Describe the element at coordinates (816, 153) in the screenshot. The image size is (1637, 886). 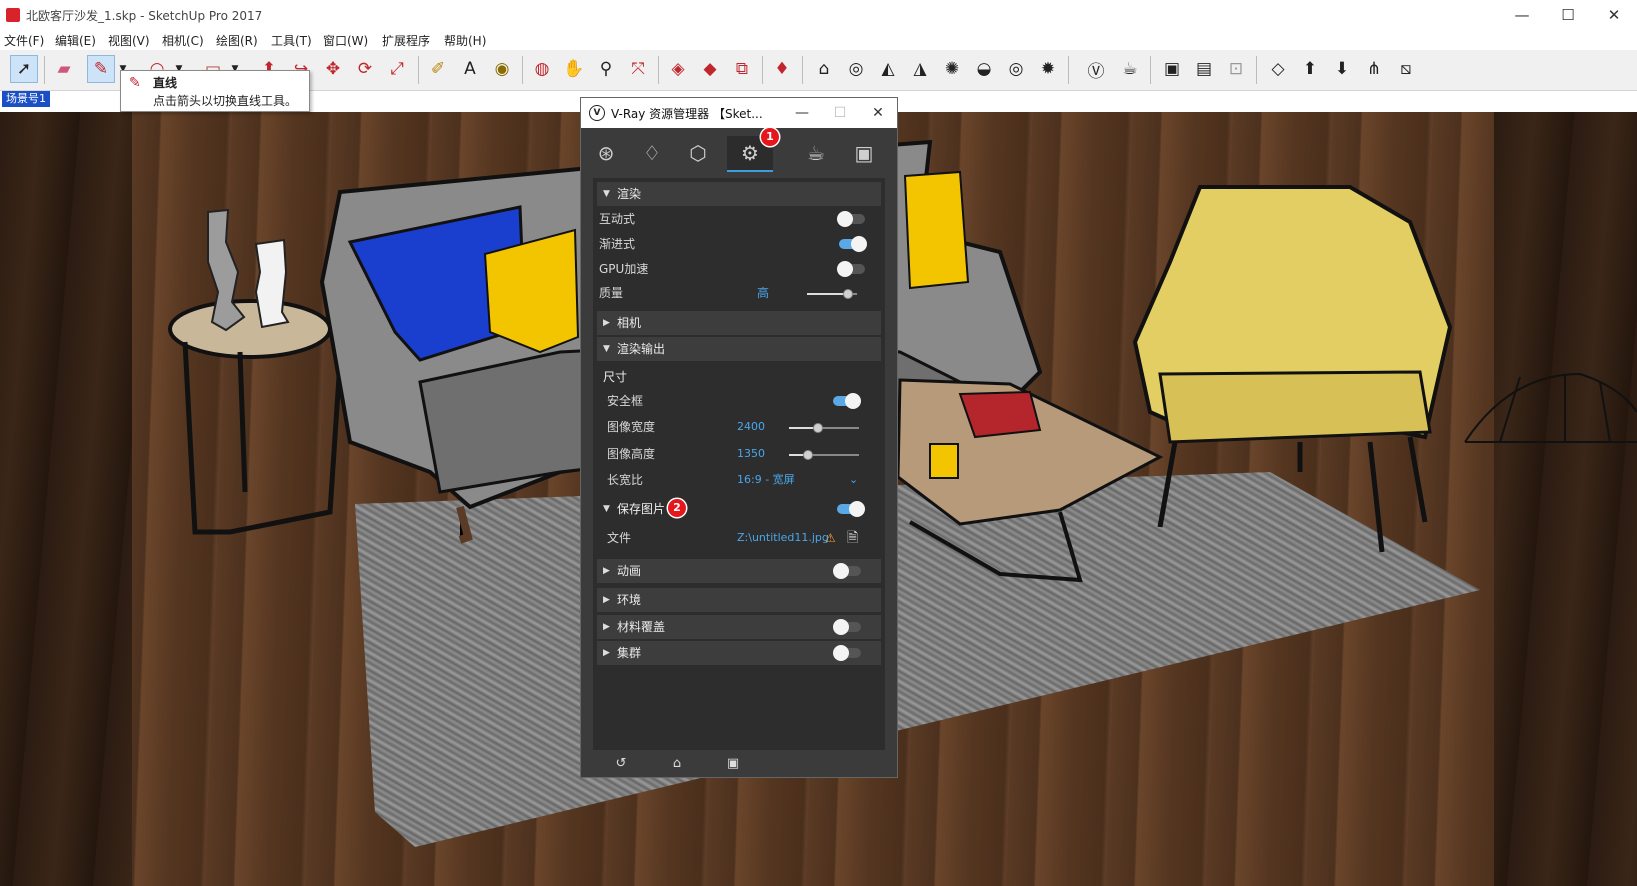
I see `tab-render-teapot-icon: ☕` at that location.